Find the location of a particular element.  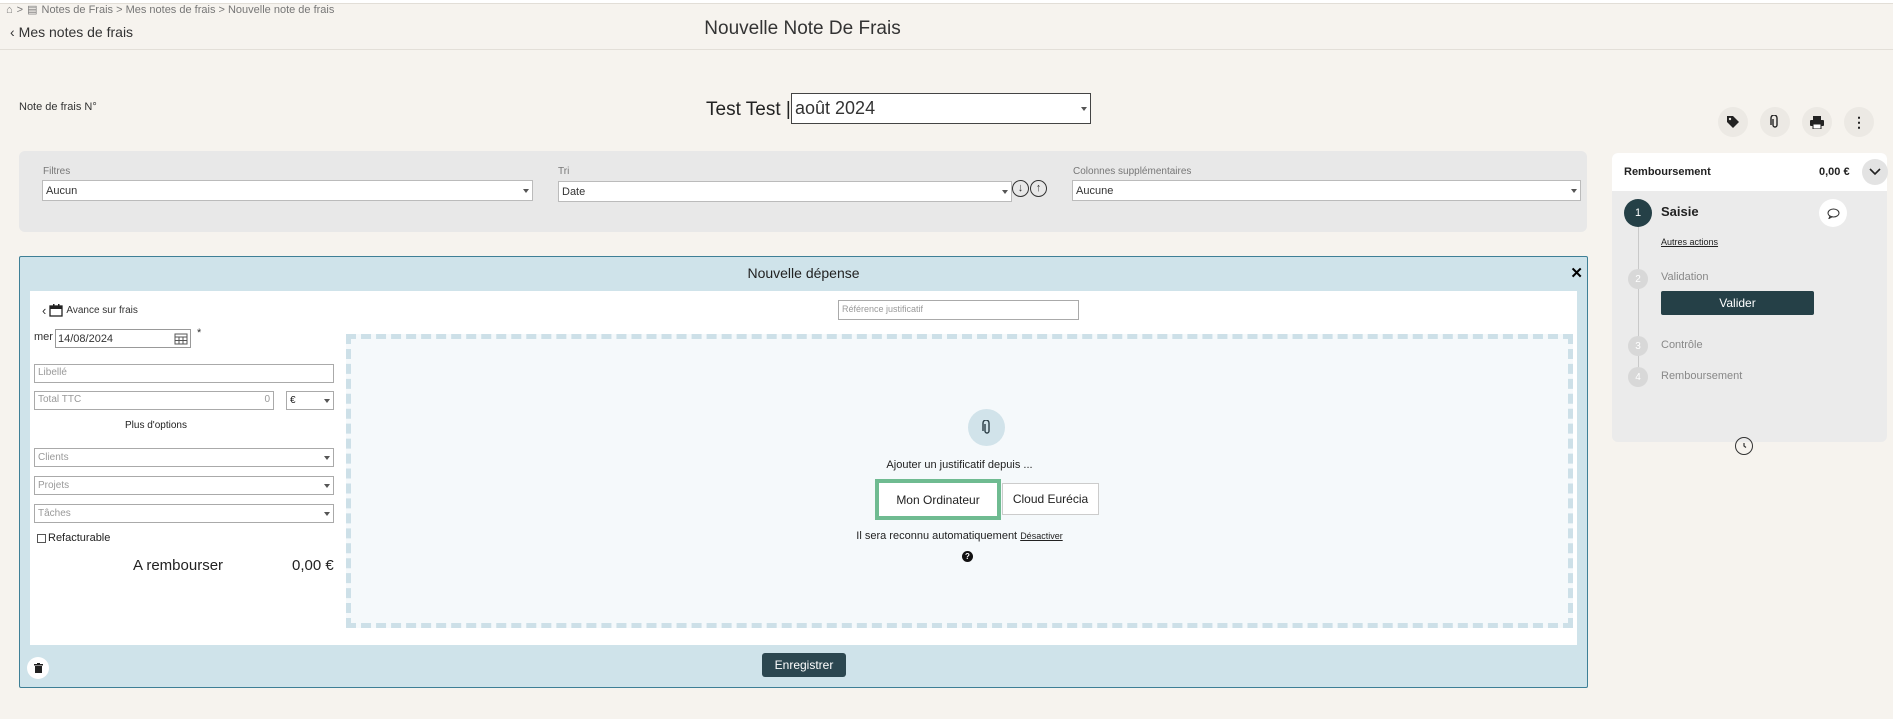

note-number-label: Note de frais N° is located at coordinates (58, 107).